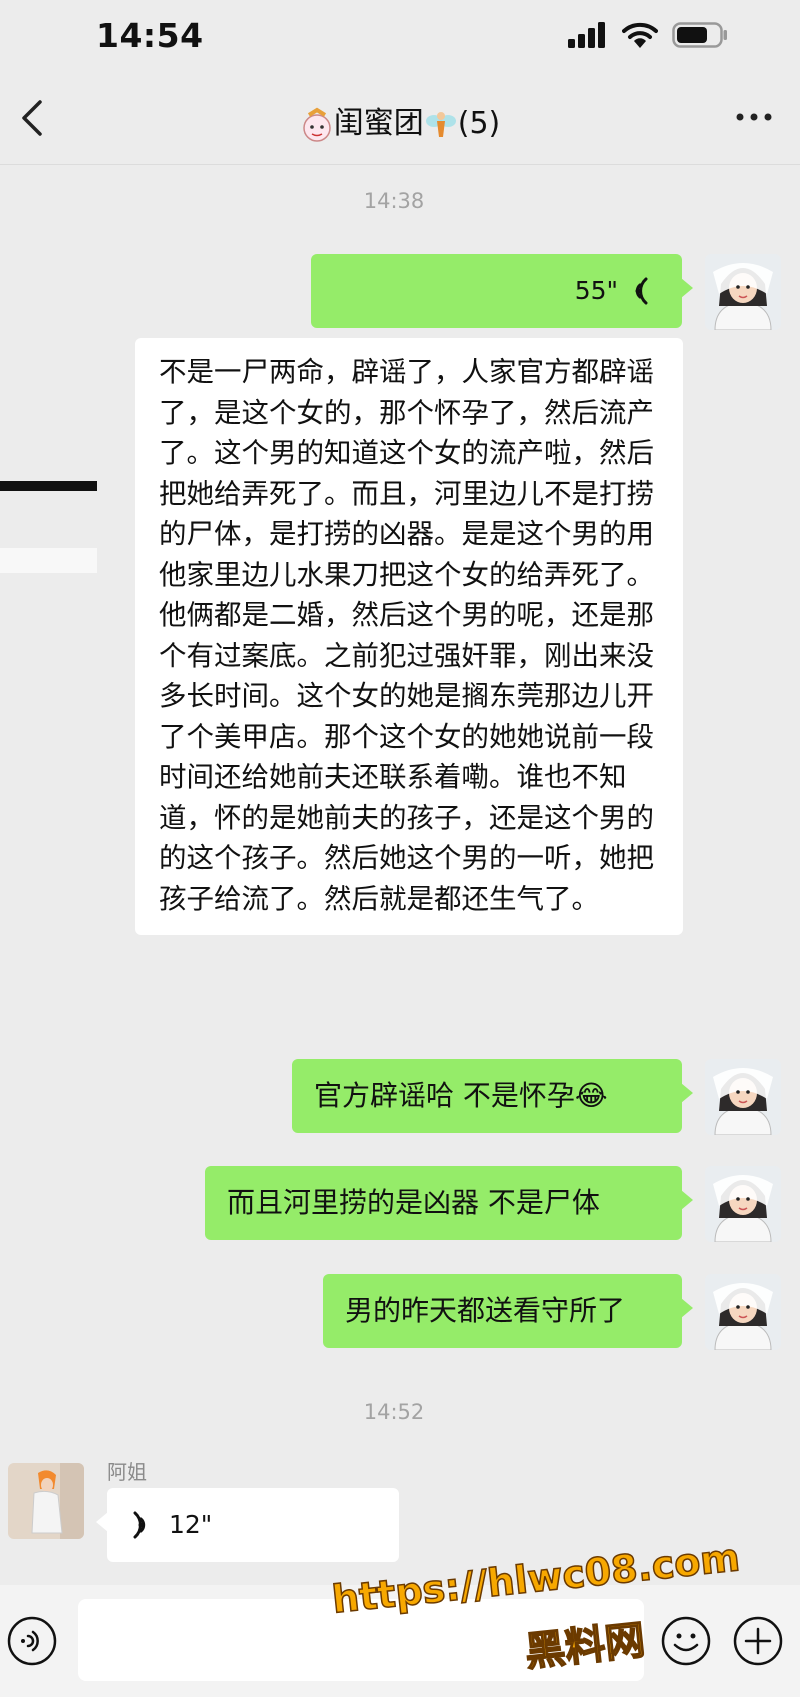 The image size is (800, 1697). I want to click on outgoing-message-2: 而且河里捞的是凶器 不是尸体, so click(449, 1203).